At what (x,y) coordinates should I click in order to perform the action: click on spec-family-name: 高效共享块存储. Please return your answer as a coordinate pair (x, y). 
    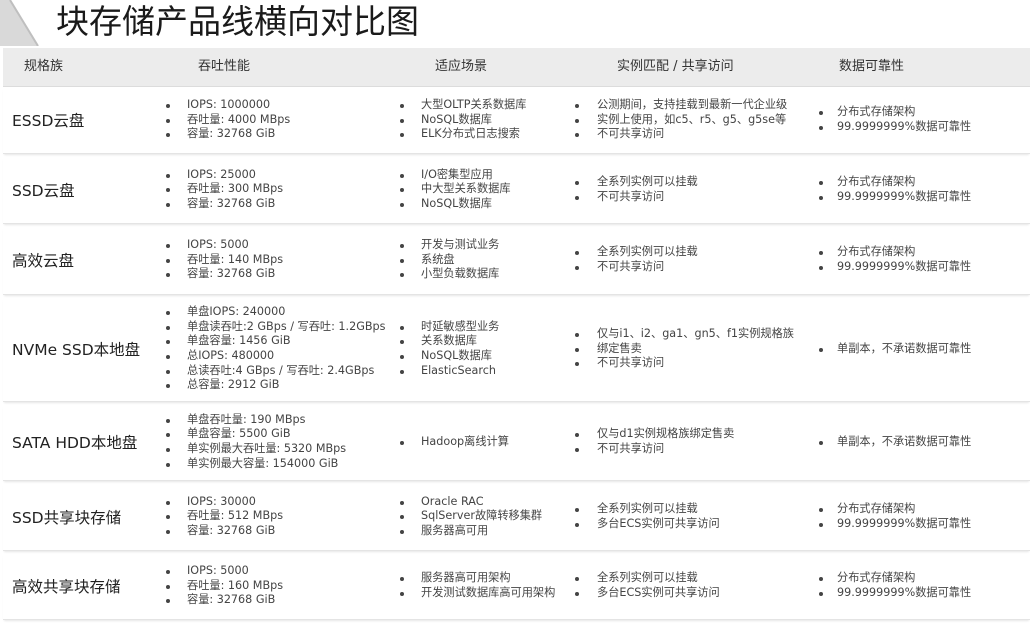
    Looking at the image, I should click on (66, 587).